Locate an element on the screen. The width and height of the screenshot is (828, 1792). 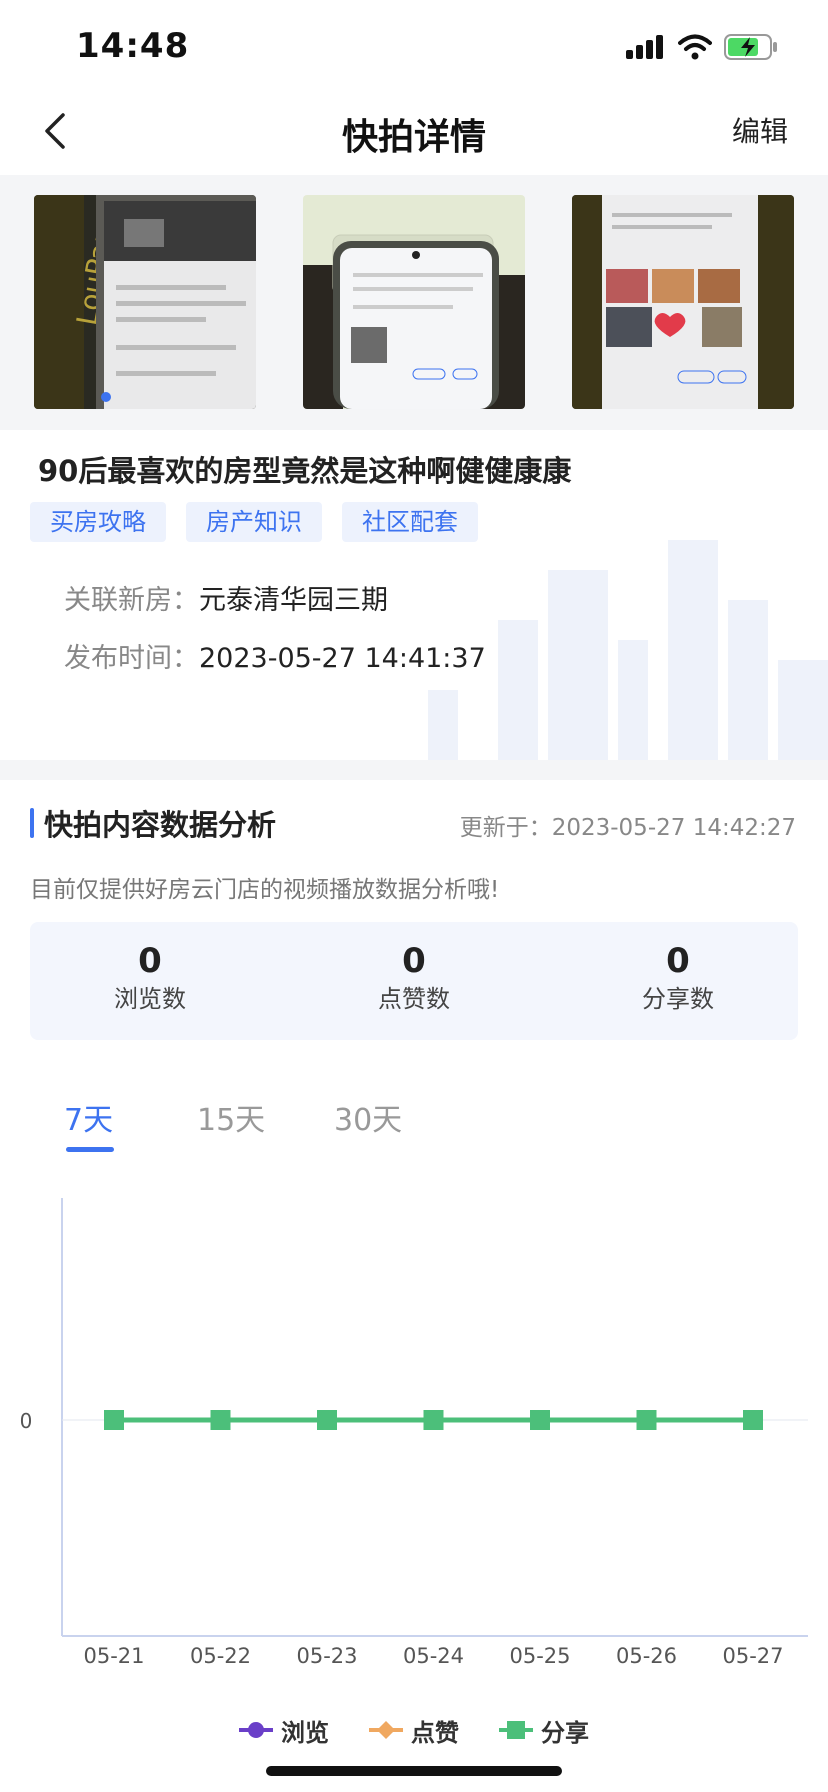
legend-marker-diamond is located at coordinates (386, 1730).